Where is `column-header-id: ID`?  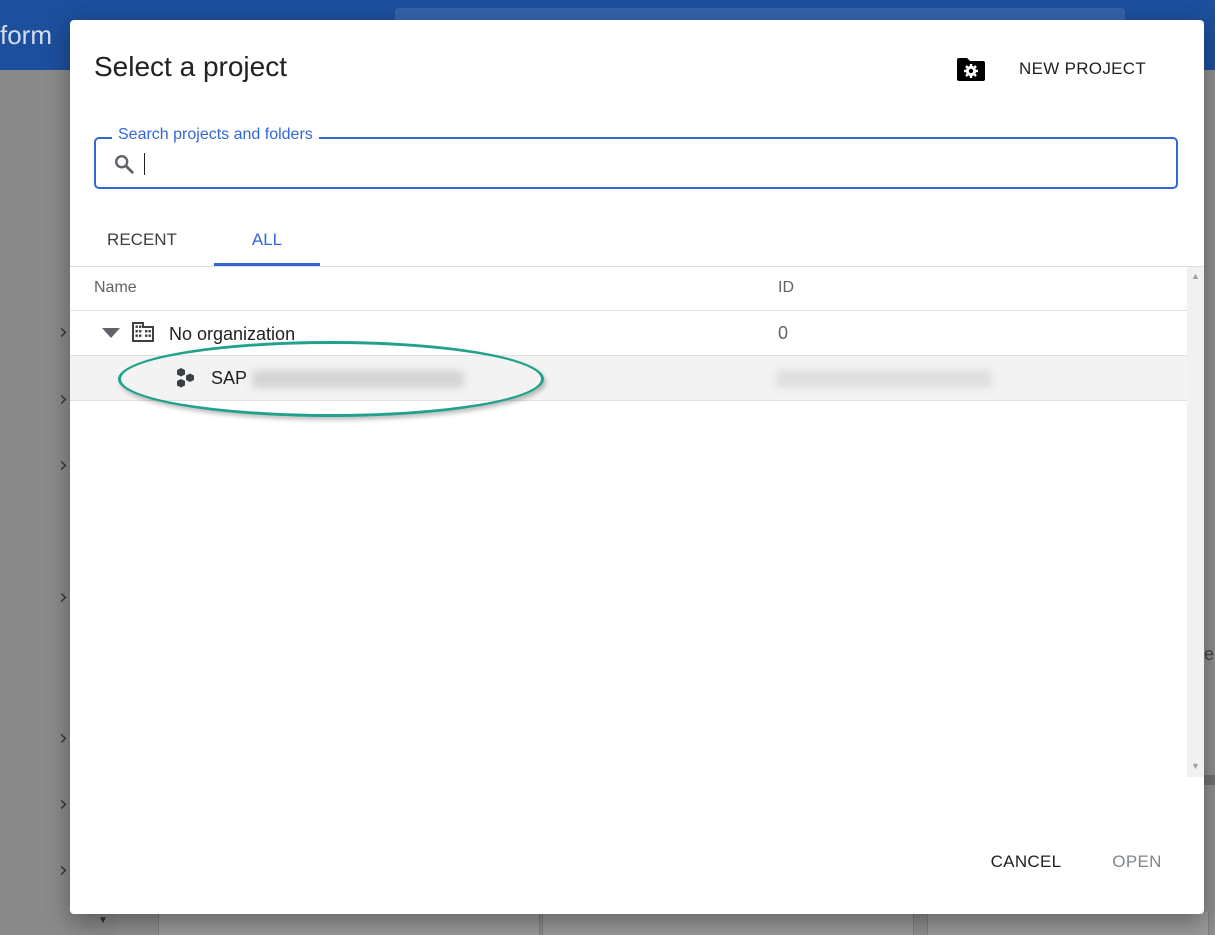
column-header-id: ID is located at coordinates (786, 287).